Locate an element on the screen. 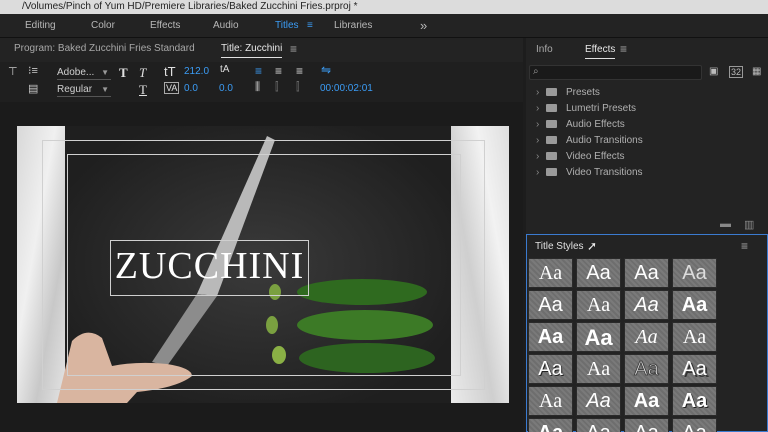 The image size is (768, 432). tab-effects: Effects is located at coordinates (600, 51).